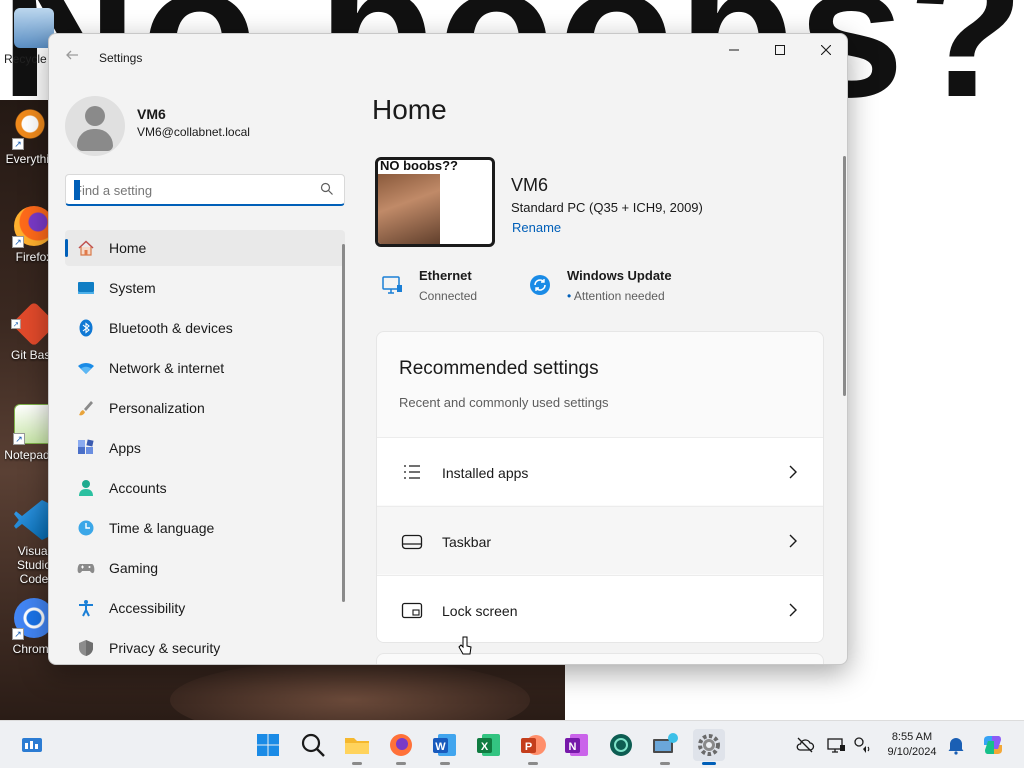 This screenshot has width=1024, height=768. I want to click on svg-text: P, so click(528, 747).